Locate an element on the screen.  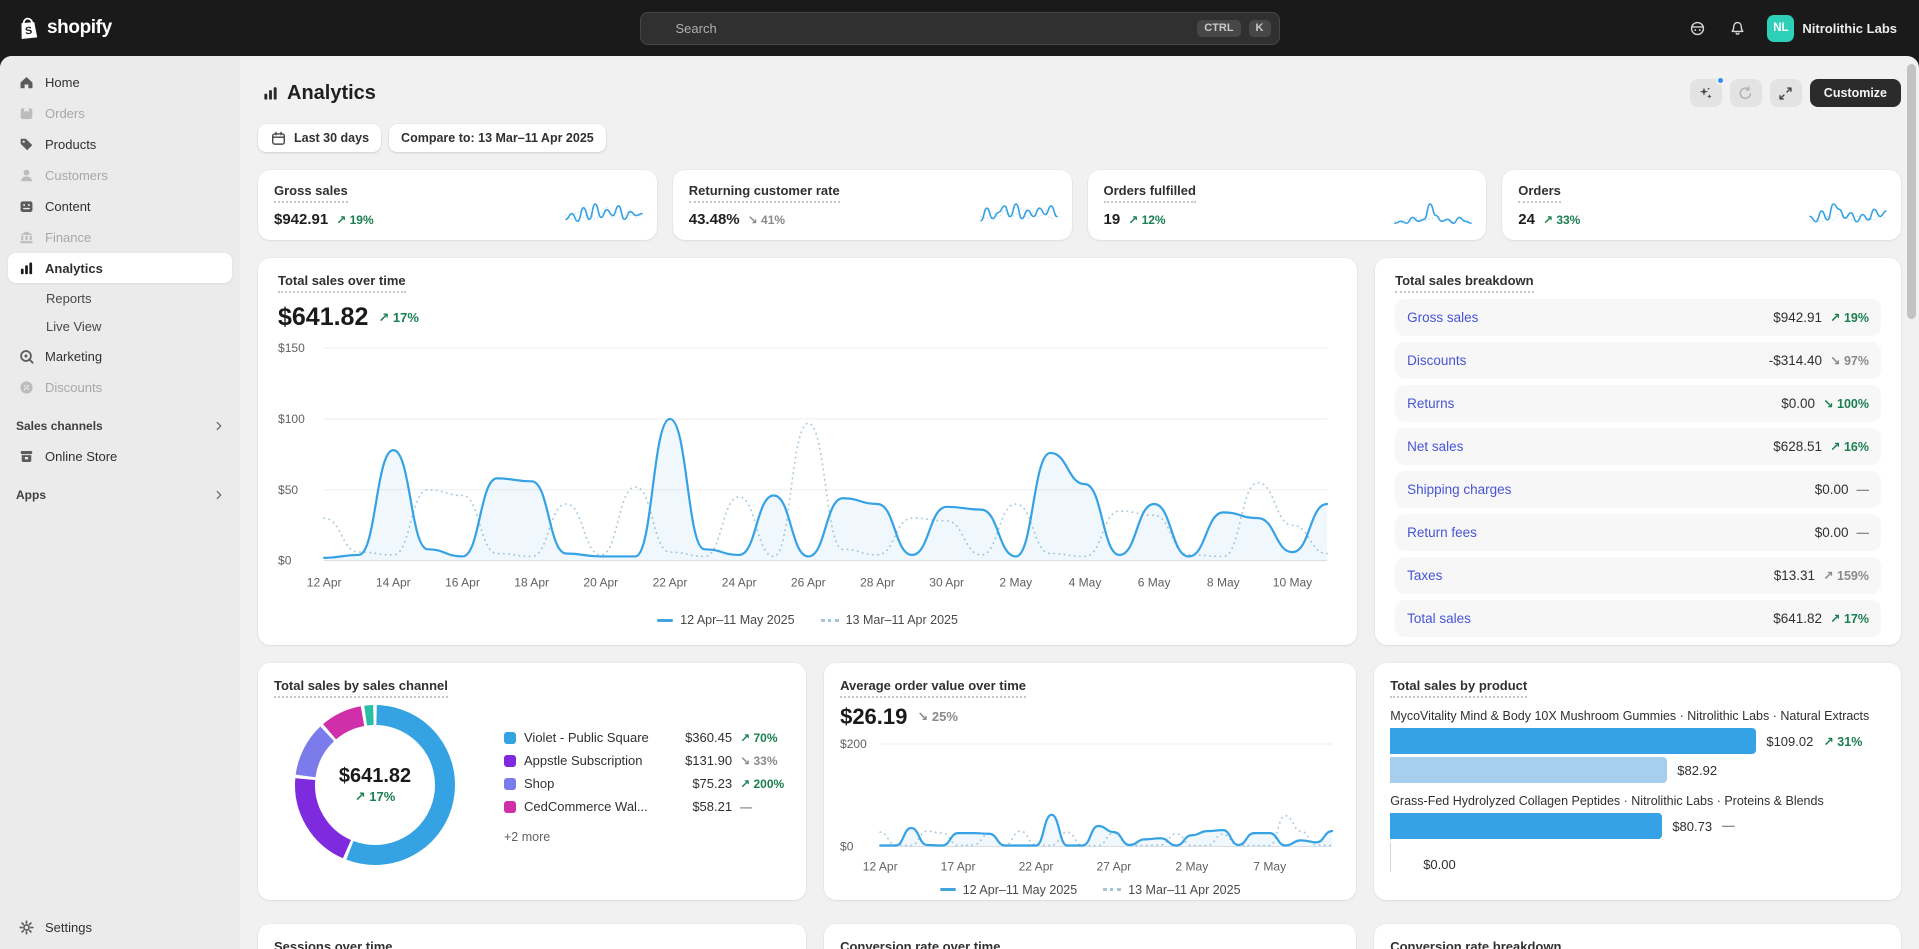
date-range-button: Last 30 days is located at coordinates (320, 138).